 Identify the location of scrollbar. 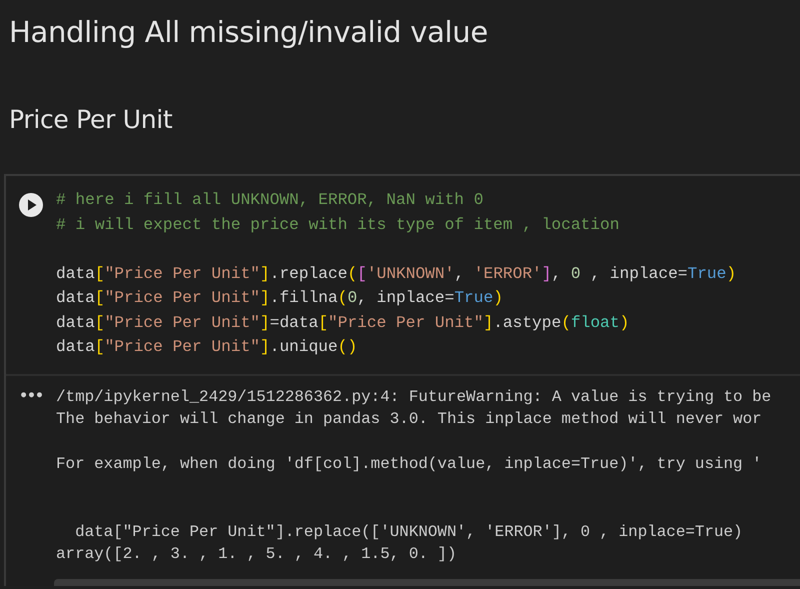
(427, 582).